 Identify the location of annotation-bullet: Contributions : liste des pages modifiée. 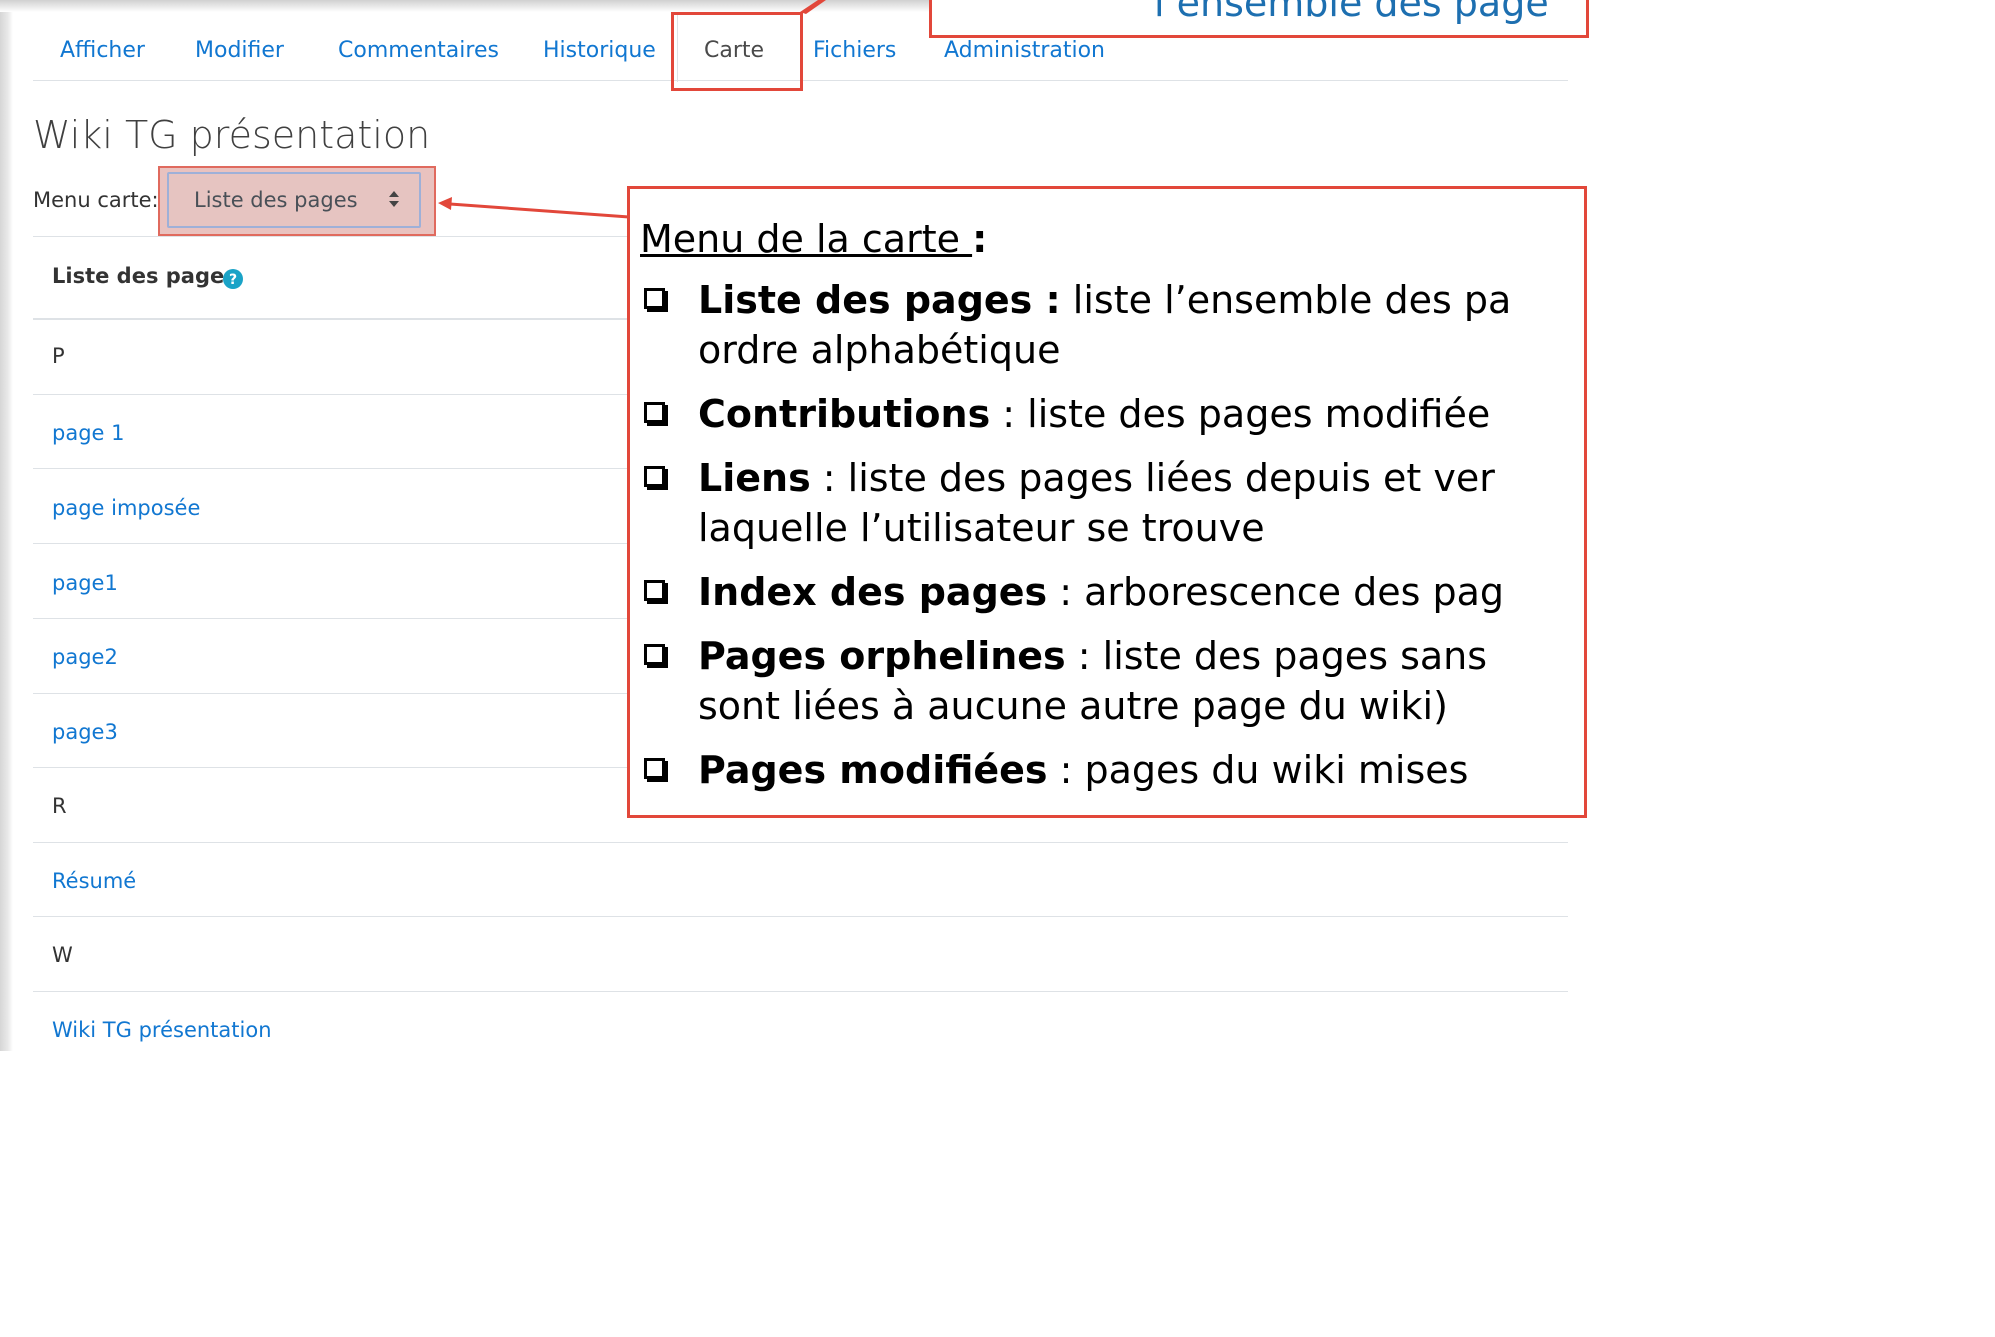
(1112, 414).